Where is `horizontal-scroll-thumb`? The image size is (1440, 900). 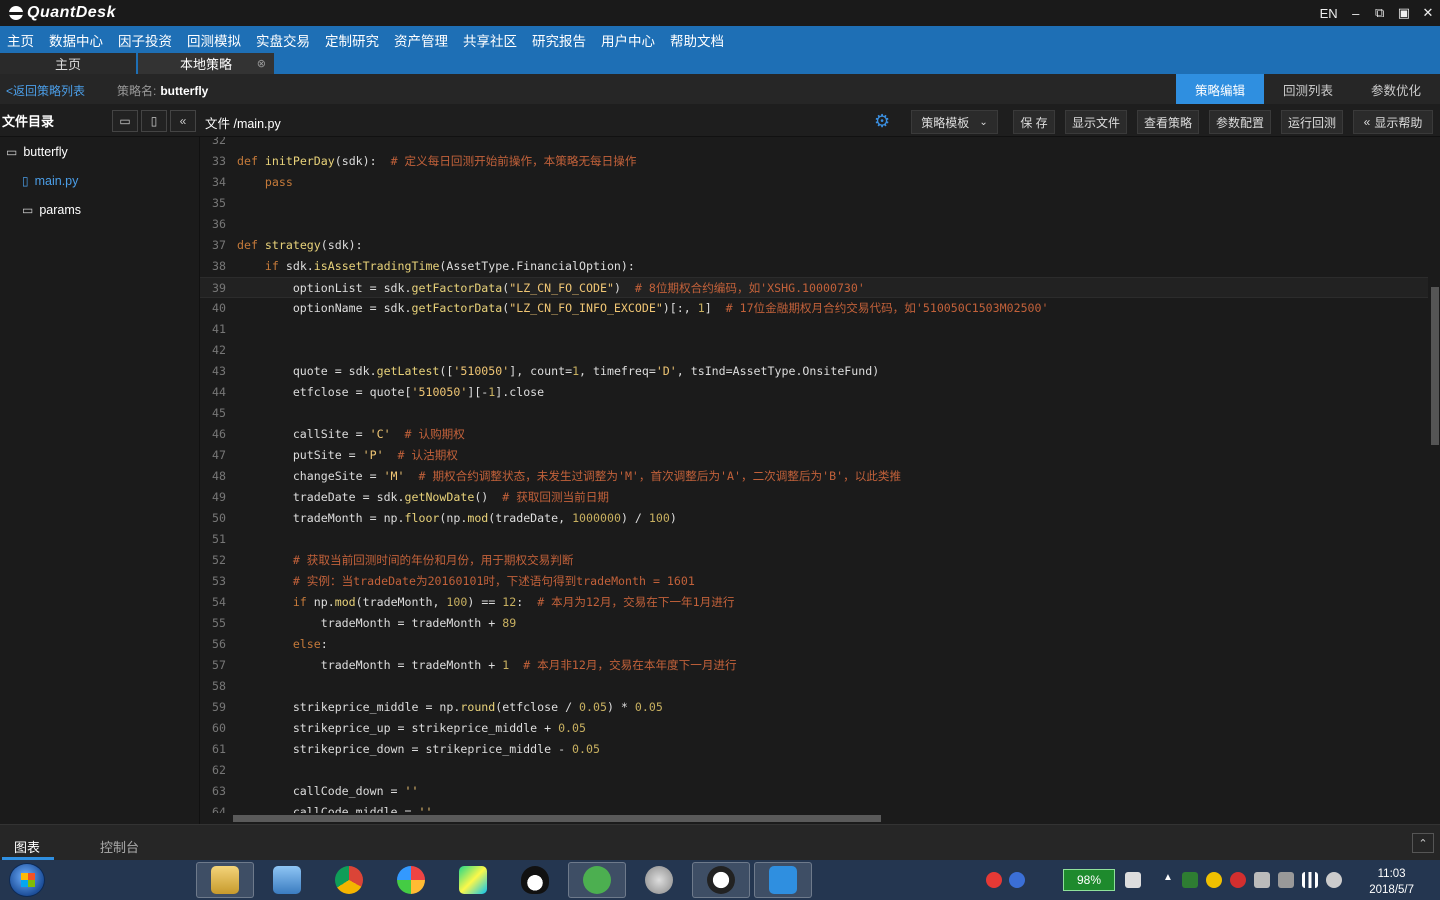 horizontal-scroll-thumb is located at coordinates (557, 818).